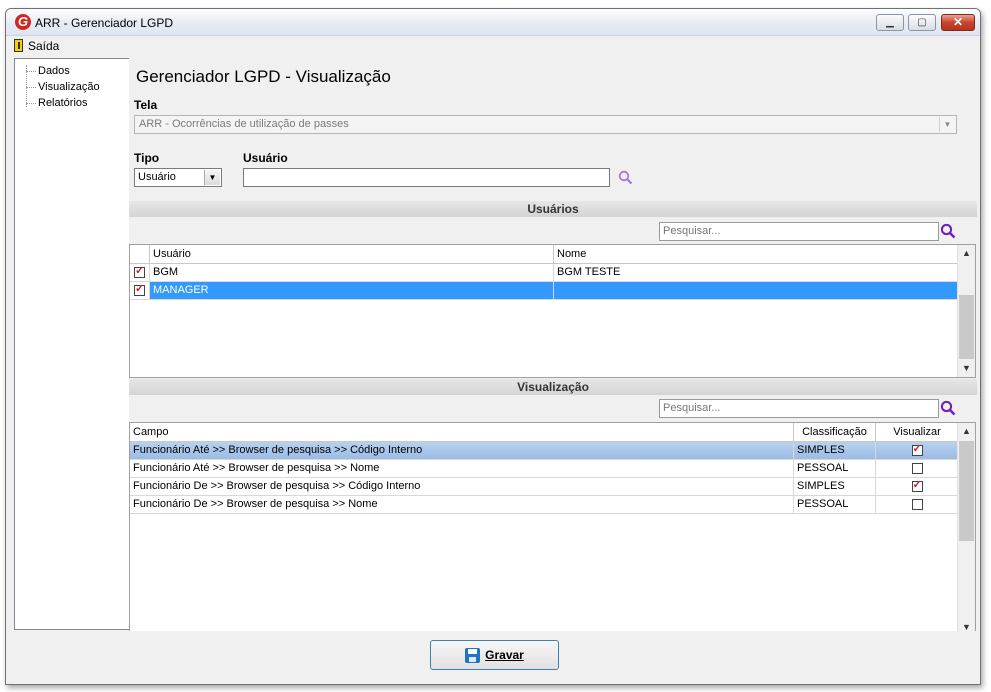 Image resolution: width=991 pixels, height=692 pixels. I want to click on users-section-header: Usuários, so click(553, 209).